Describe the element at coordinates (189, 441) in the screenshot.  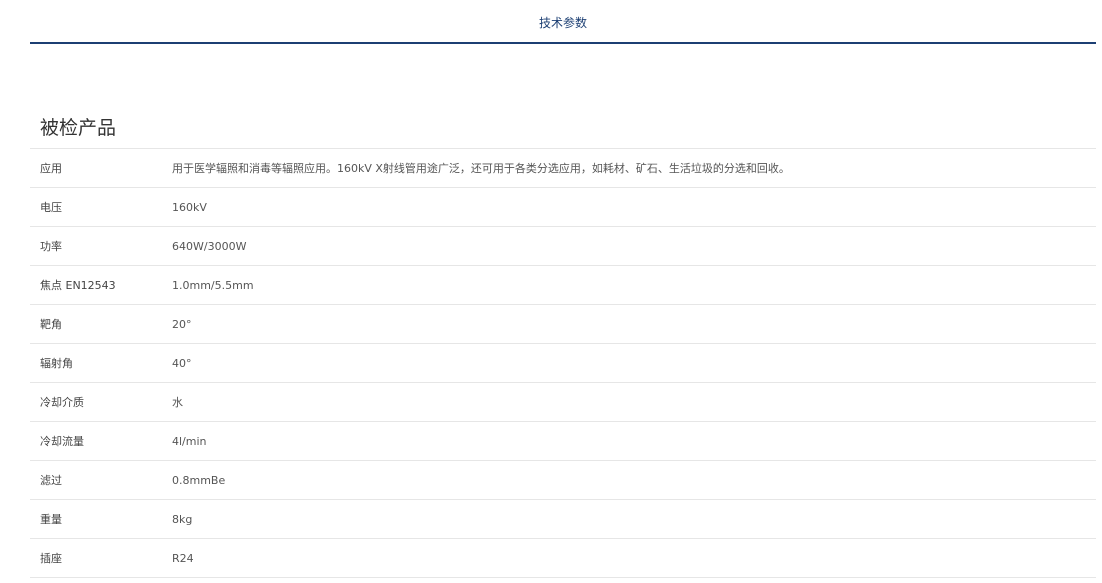
I see `spec-value: 4l/min` at that location.